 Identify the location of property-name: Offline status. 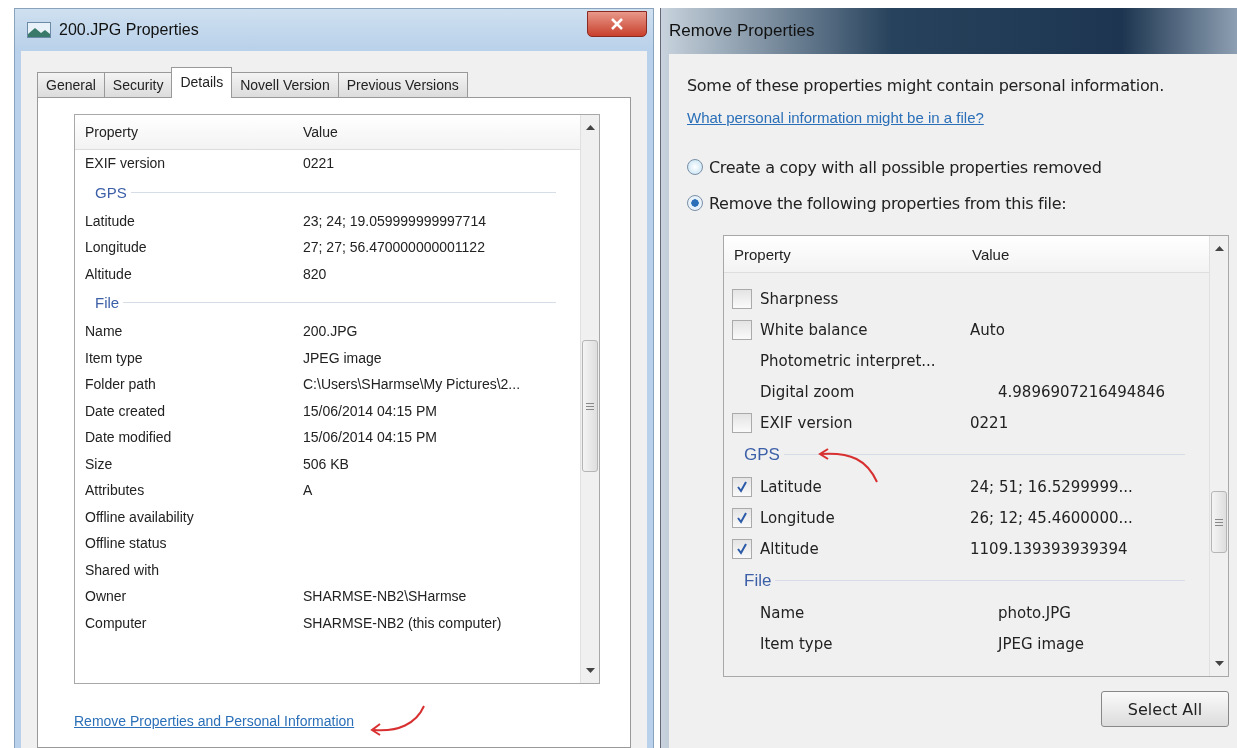
(126, 543).